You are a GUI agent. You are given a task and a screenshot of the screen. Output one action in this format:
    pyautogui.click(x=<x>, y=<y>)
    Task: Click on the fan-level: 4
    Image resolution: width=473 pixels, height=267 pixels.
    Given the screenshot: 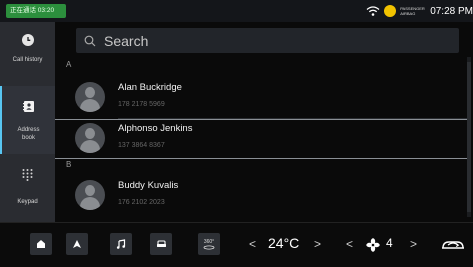 What is the action you would take?
    pyautogui.click(x=389, y=243)
    